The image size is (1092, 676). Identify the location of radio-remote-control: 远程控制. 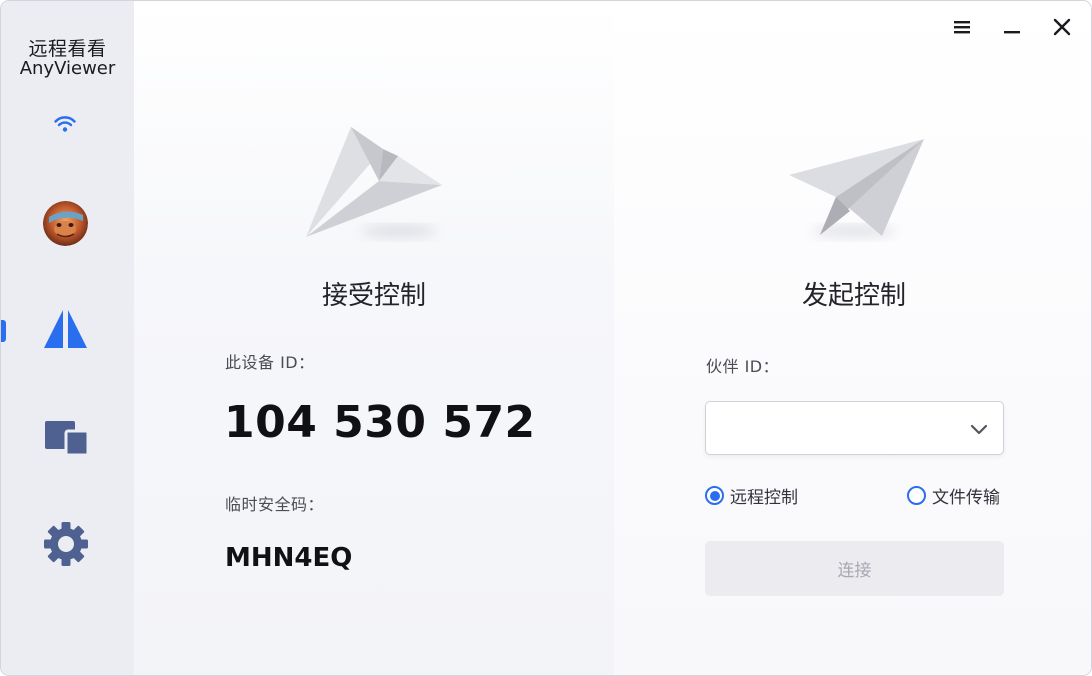
(751, 495).